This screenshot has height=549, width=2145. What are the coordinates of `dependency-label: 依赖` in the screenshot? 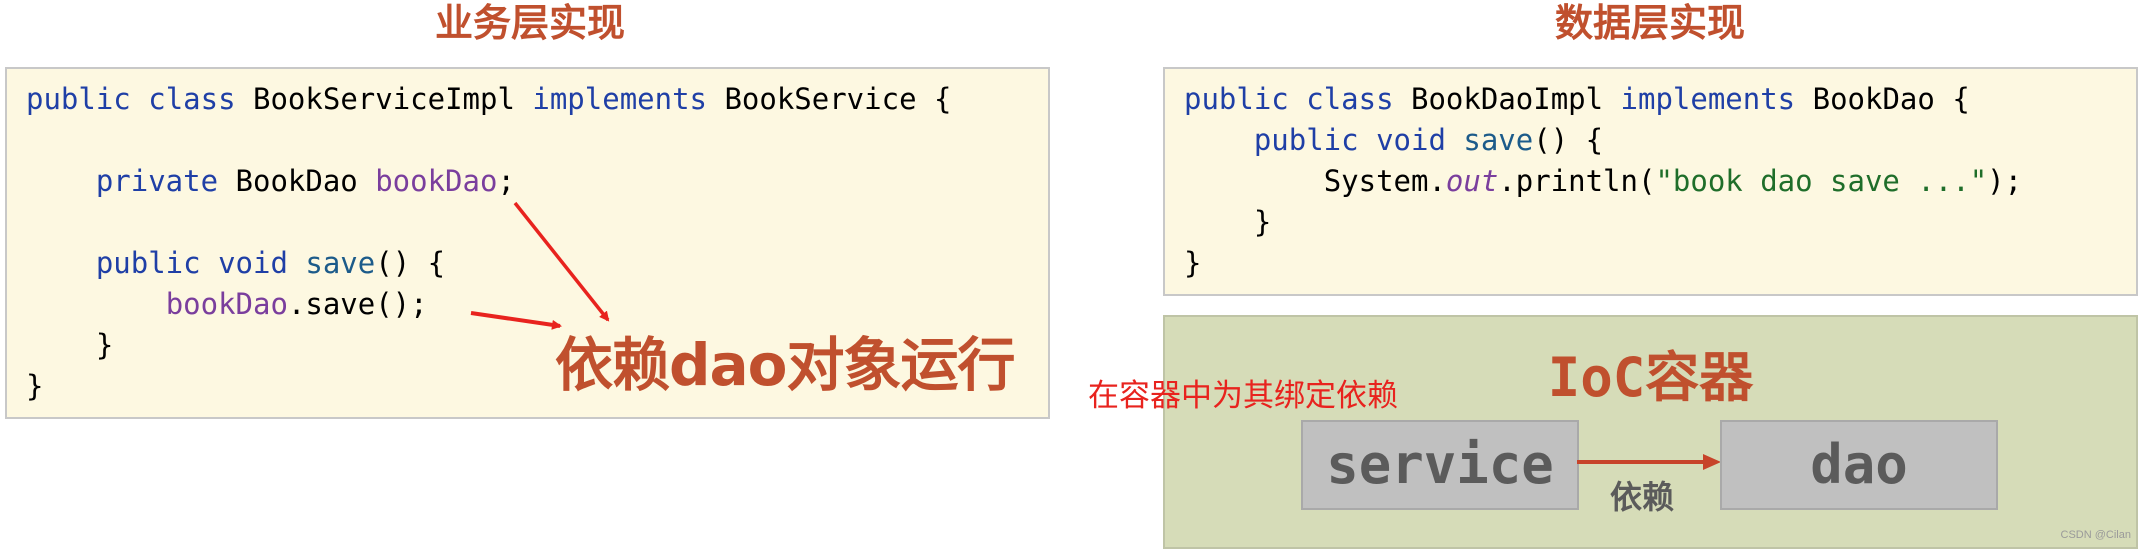 It's located at (1642, 497).